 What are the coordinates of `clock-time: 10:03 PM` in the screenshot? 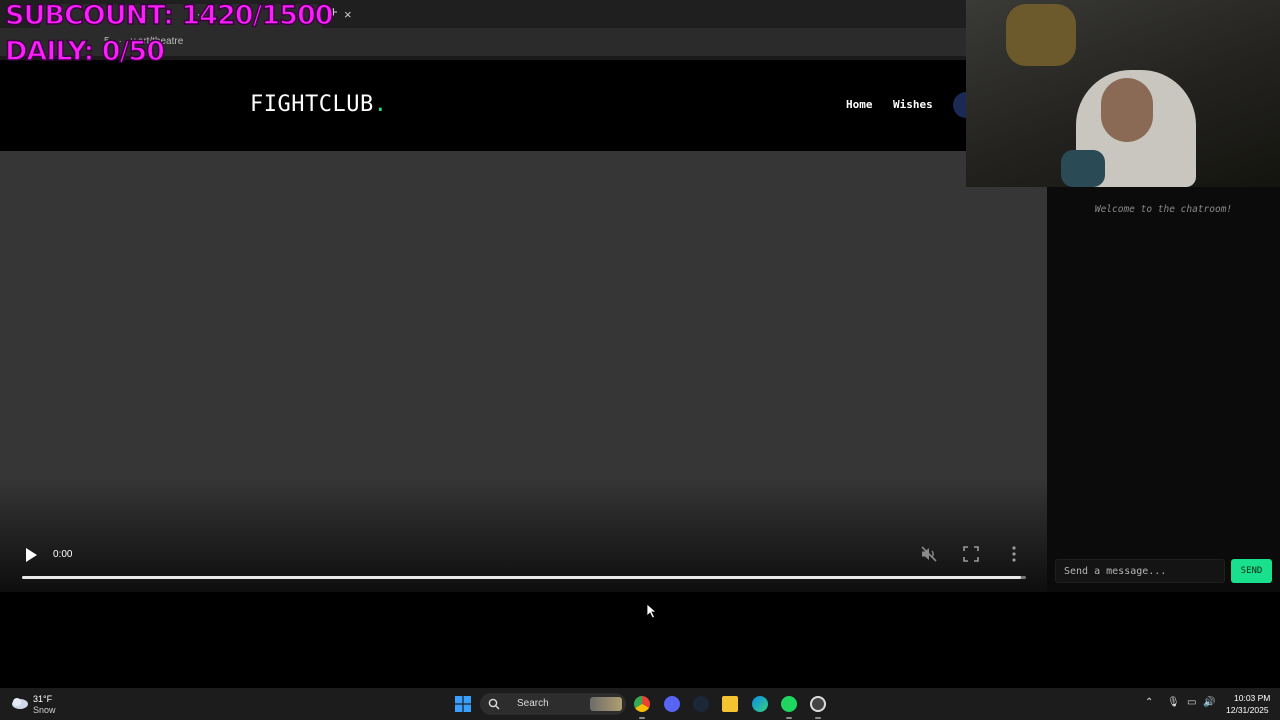 It's located at (1252, 698).